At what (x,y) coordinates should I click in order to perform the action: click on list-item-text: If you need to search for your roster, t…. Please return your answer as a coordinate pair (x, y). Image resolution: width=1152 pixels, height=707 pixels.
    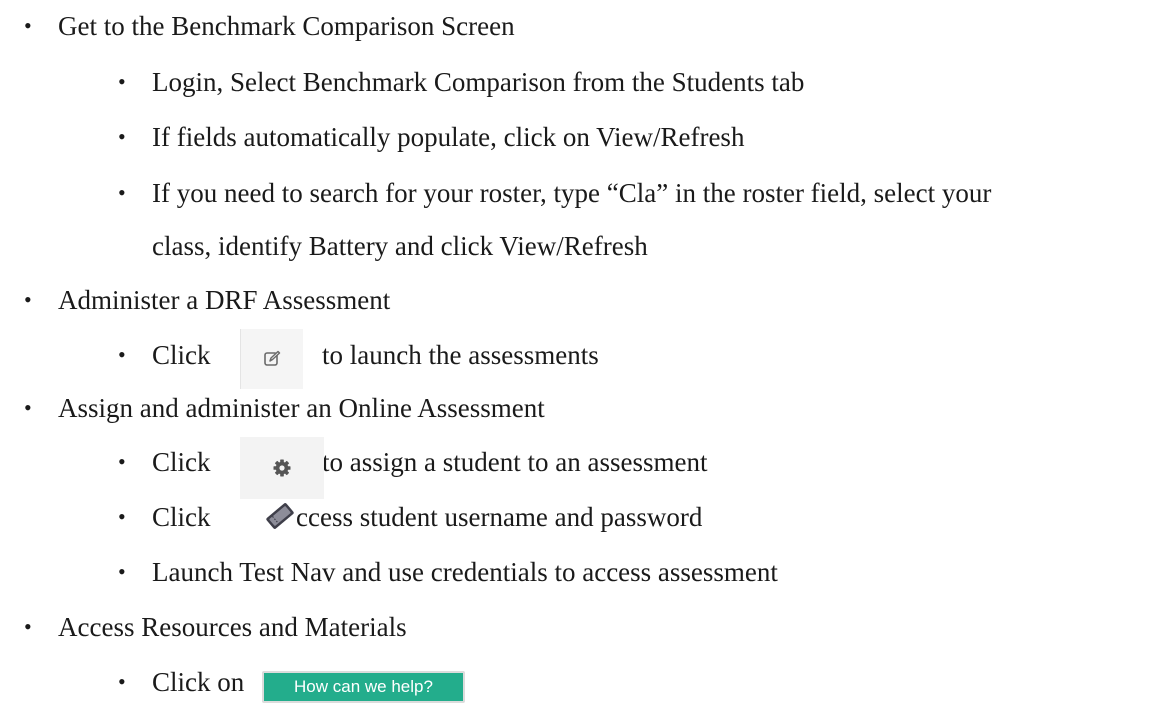
    Looking at the image, I should click on (572, 193).